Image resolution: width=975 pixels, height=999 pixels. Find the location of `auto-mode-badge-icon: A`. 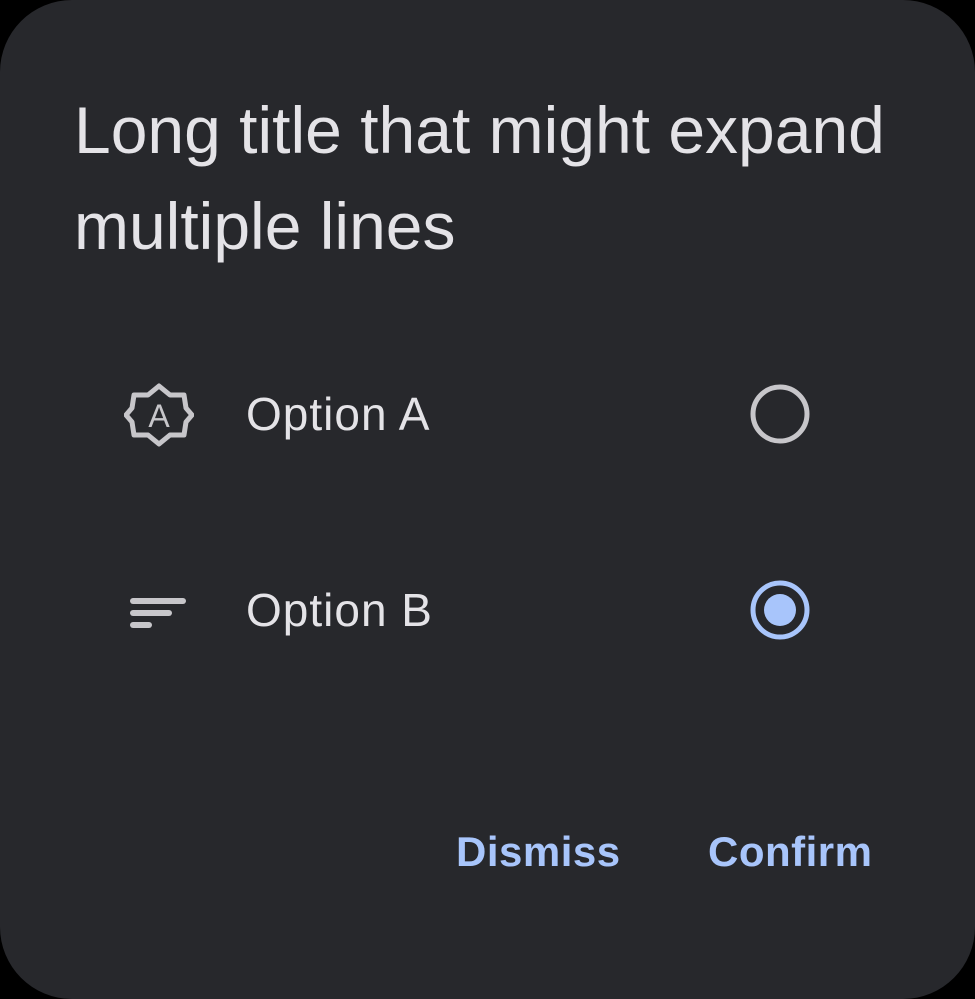

auto-mode-badge-icon: A is located at coordinates (159, 415).